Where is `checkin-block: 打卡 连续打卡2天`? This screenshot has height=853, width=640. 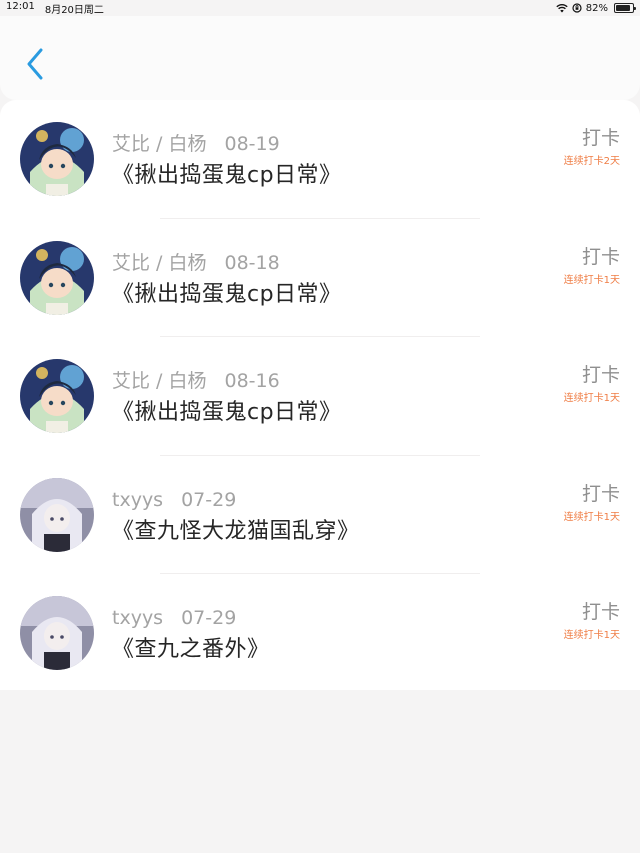 checkin-block: 打卡 连续打卡2天 is located at coordinates (592, 147).